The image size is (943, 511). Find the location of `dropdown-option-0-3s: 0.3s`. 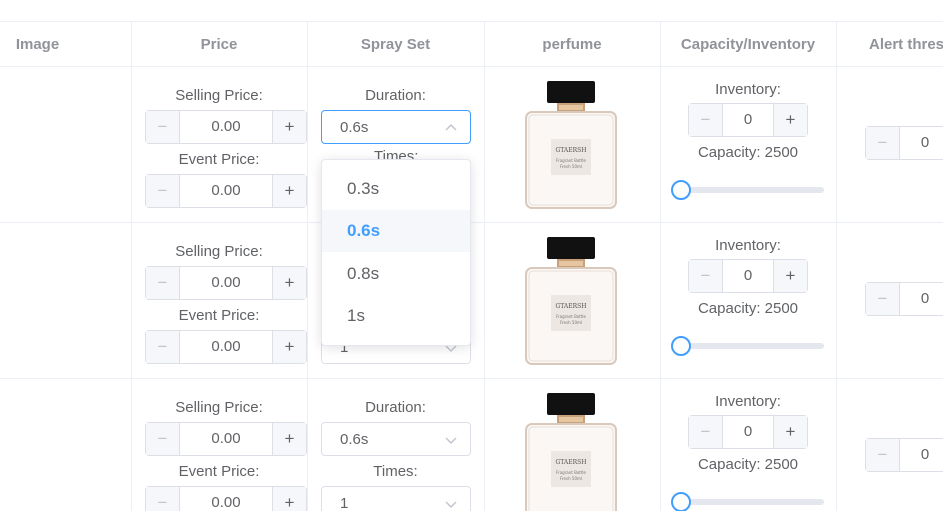

dropdown-option-0-3s: 0.3s is located at coordinates (396, 189).